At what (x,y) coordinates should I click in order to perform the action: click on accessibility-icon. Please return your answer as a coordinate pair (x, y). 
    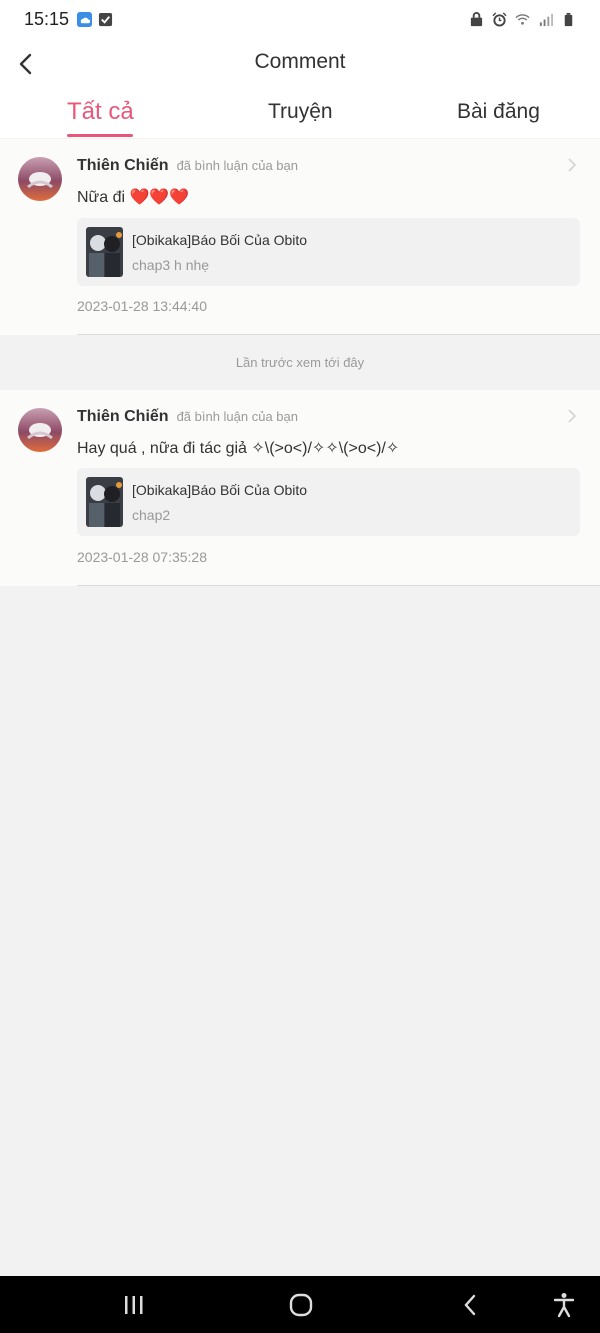
    Looking at the image, I should click on (564, 1305).